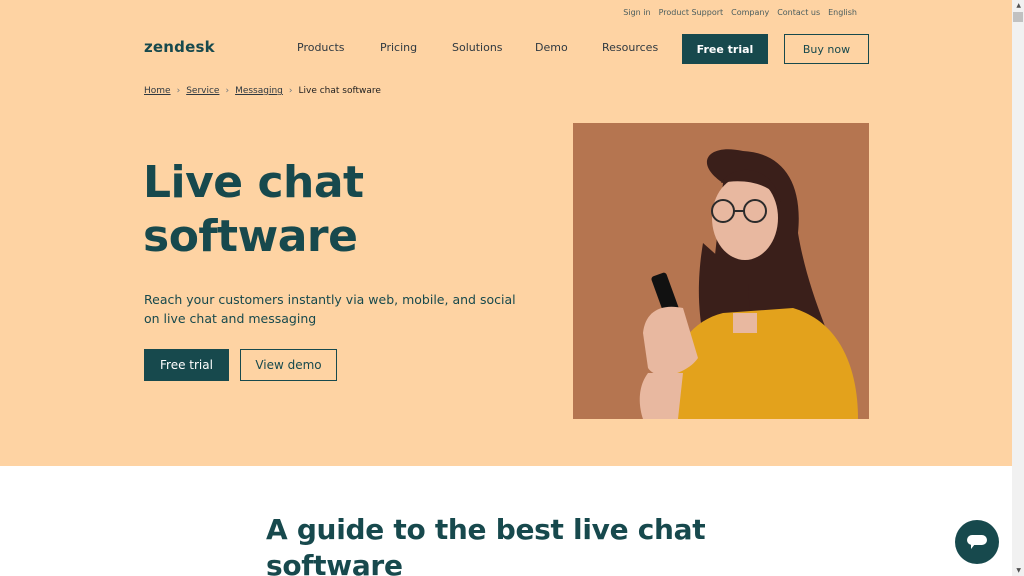 This screenshot has width=1024, height=576. I want to click on nav-free-trial-button: Free trial, so click(725, 49).